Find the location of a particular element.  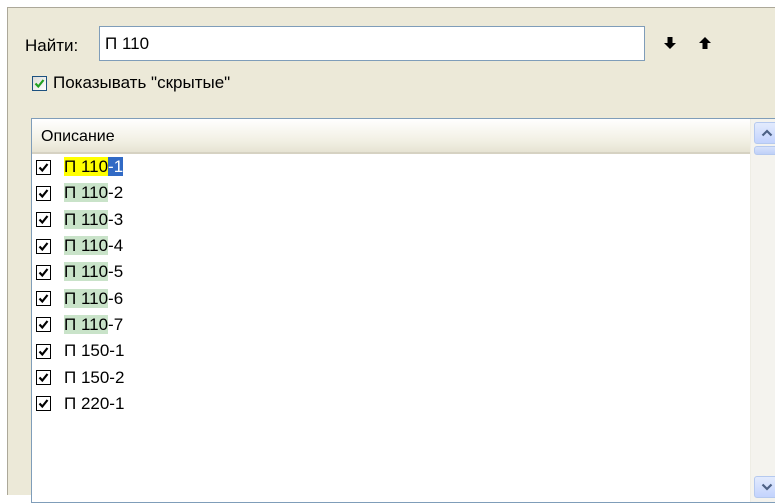

row-text-suffix: П 150-2 is located at coordinates (94, 377).